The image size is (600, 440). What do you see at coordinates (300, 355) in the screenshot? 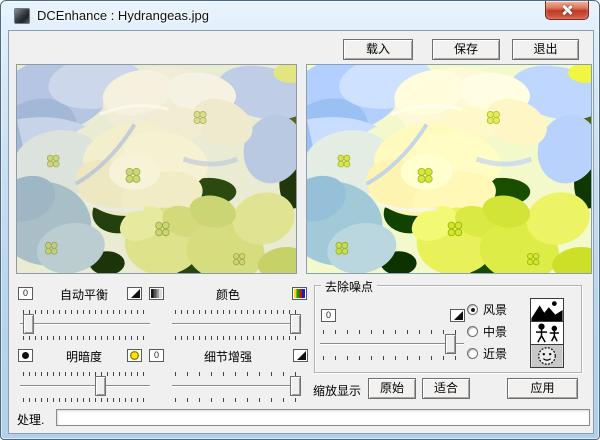
I see `detail-gradient-icon` at bounding box center [300, 355].